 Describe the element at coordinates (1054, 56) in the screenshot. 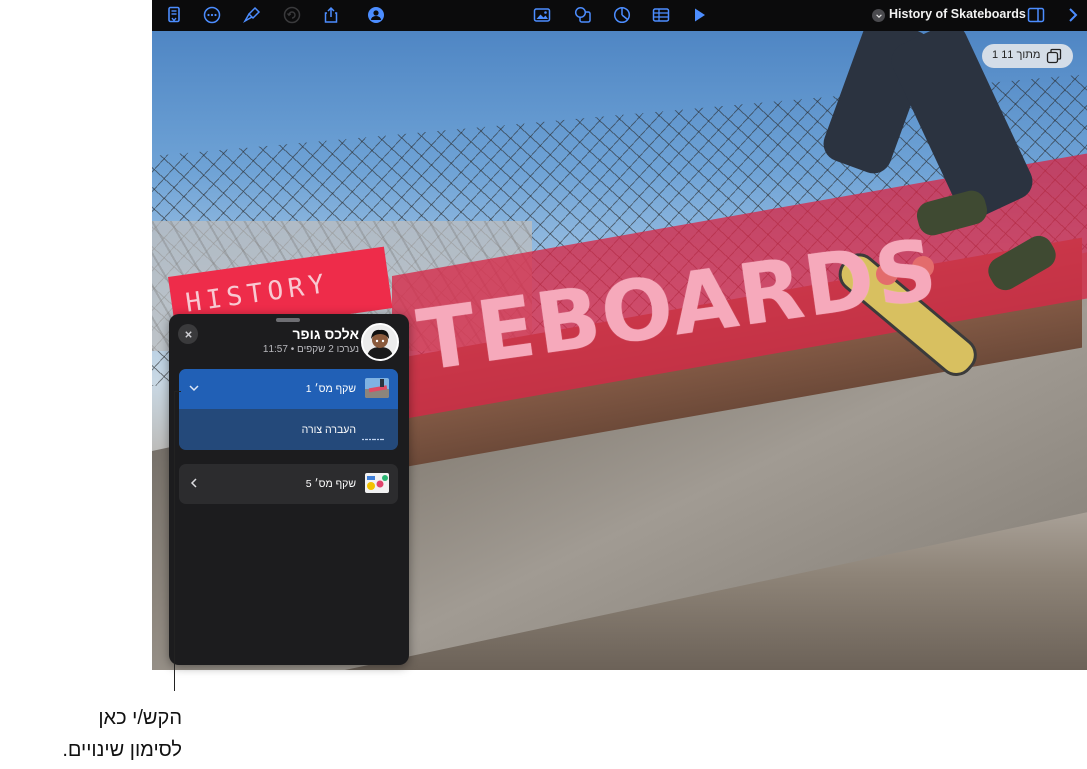

I see `slides-stack-icon` at that location.